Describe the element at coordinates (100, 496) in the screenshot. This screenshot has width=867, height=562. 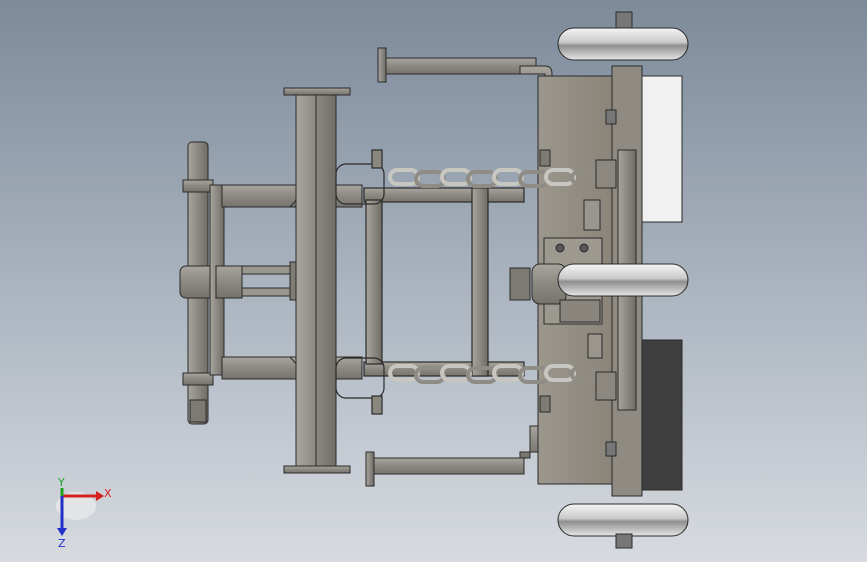
I see `x-axis-arrowhead` at that location.